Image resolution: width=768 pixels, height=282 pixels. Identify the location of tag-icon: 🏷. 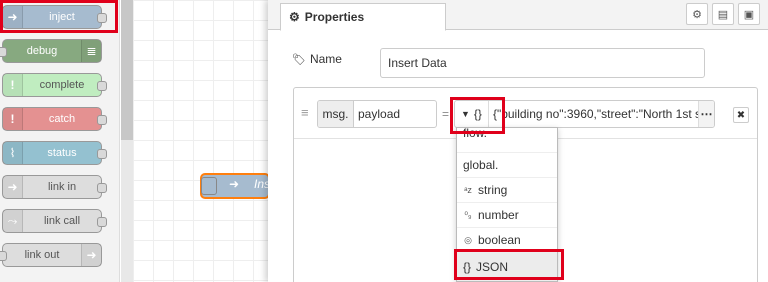
(299, 59).